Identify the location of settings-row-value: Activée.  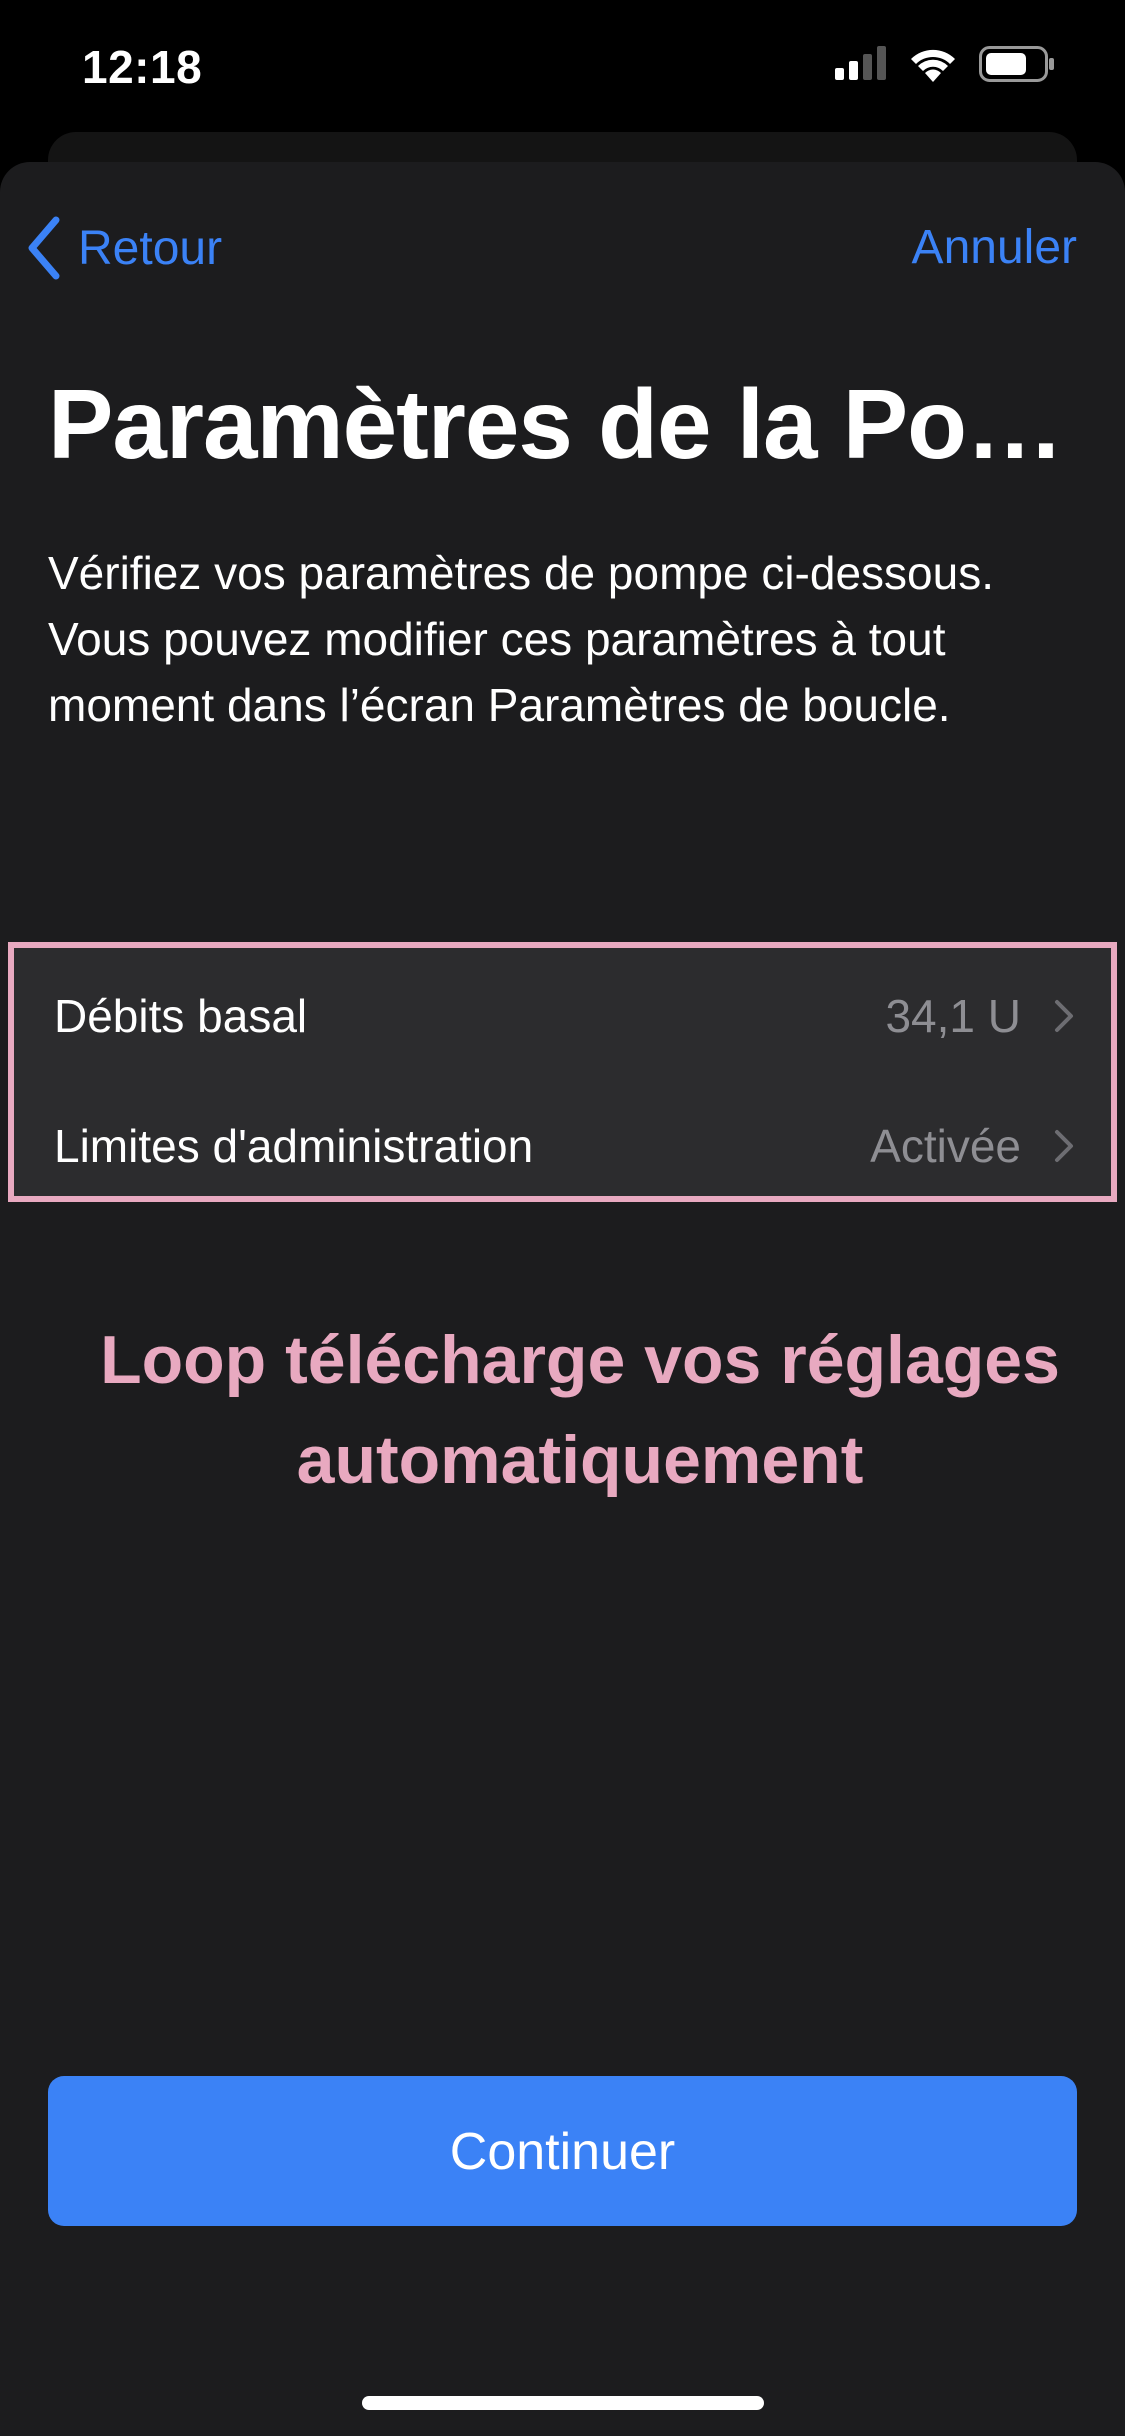
(945, 1146).